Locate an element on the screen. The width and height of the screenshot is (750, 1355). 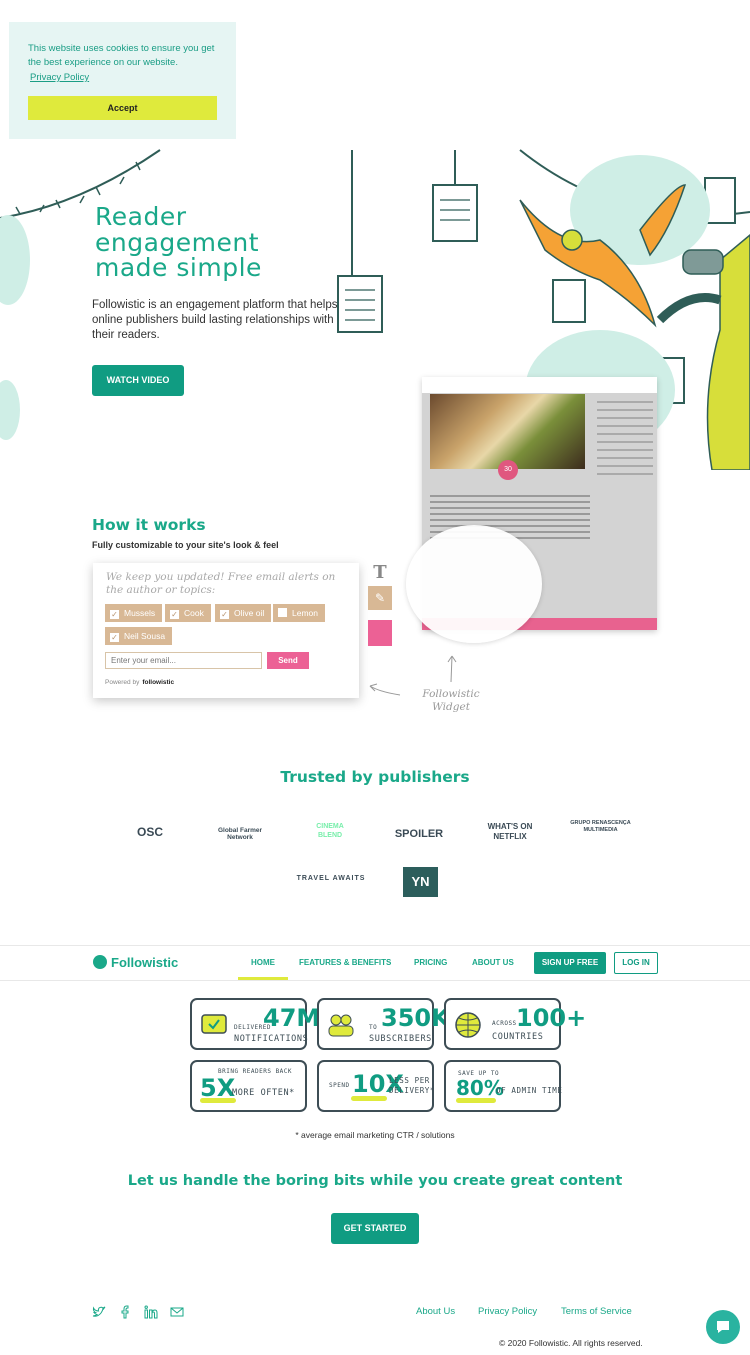
chip-label: Neil Sousa is located at coordinates (145, 636).